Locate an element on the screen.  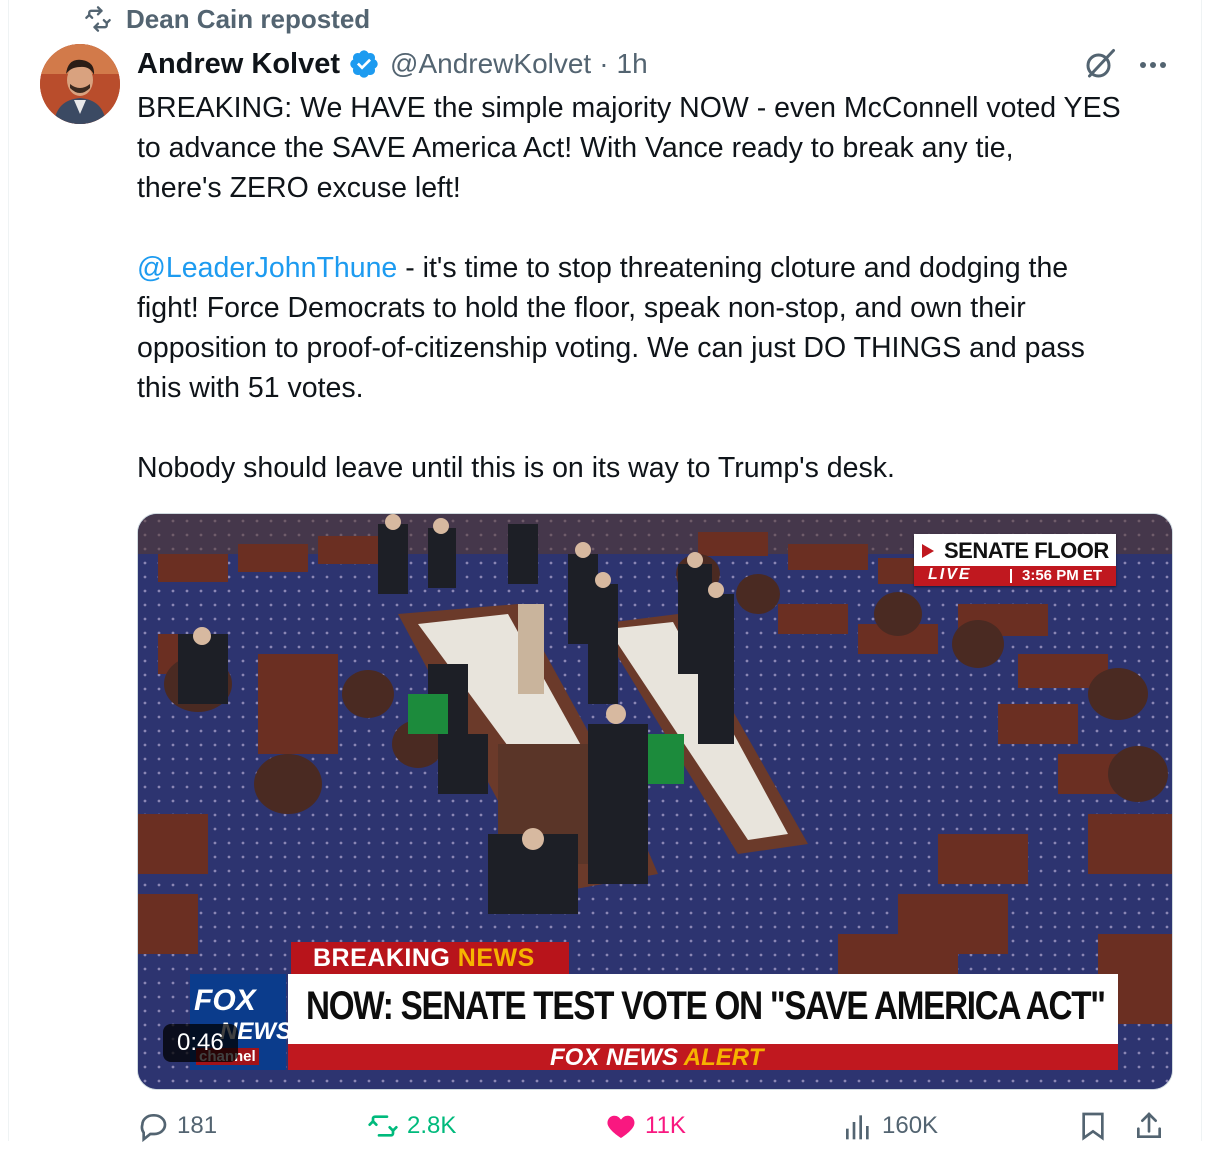
more-icon is located at coordinates (1153, 65).